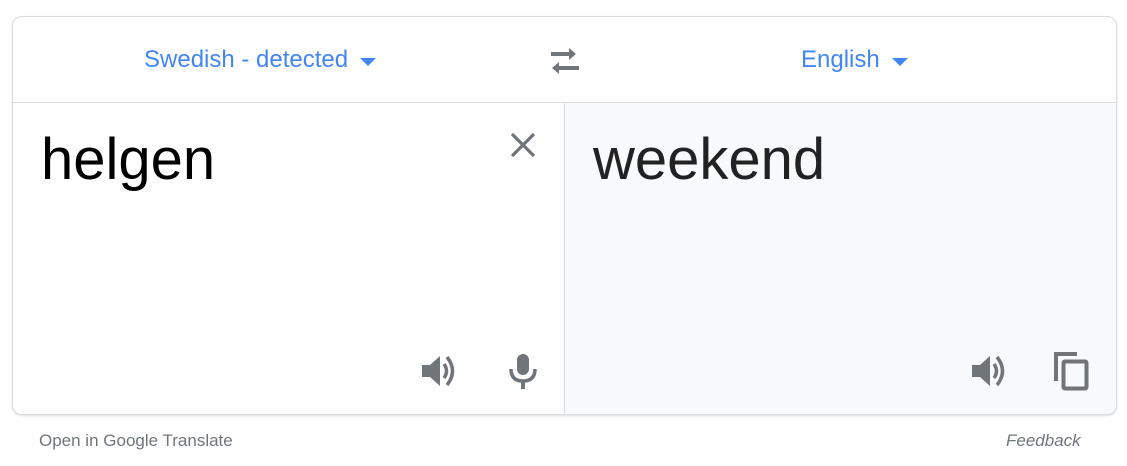  Describe the element at coordinates (709, 159) in the screenshot. I see `translated-text: weekend` at that location.